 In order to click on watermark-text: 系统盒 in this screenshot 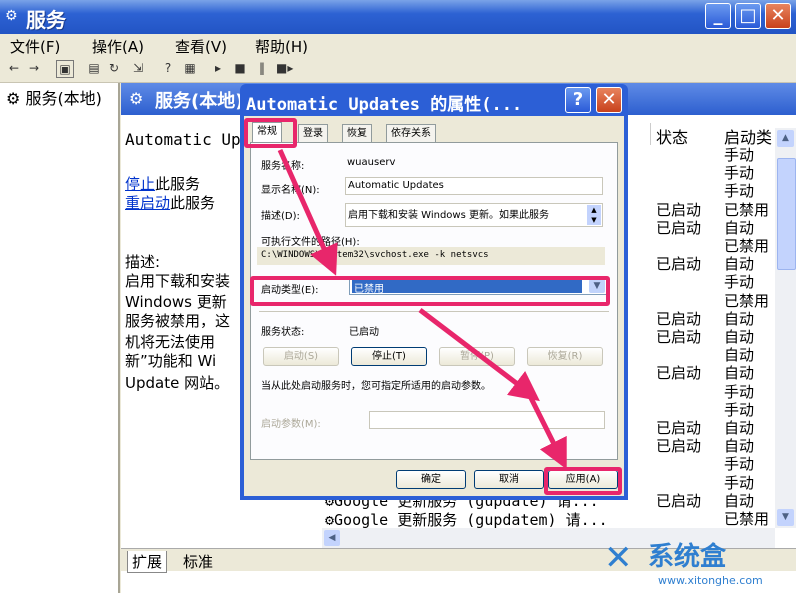, I will do `click(687, 557)`.